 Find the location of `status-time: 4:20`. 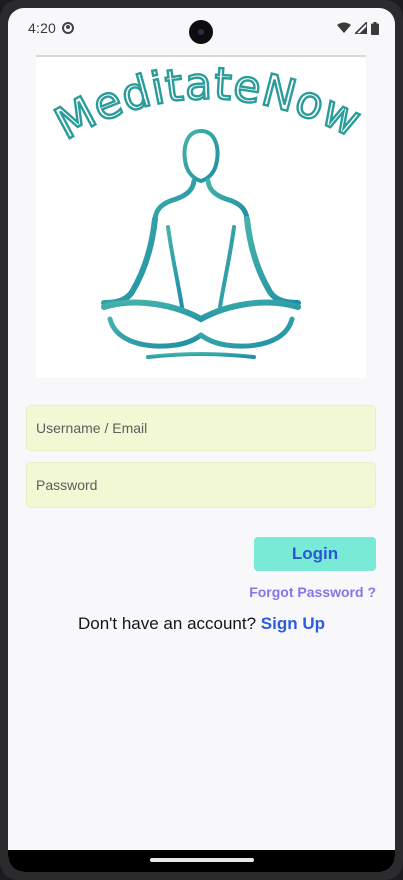

status-time: 4:20 is located at coordinates (42, 28).